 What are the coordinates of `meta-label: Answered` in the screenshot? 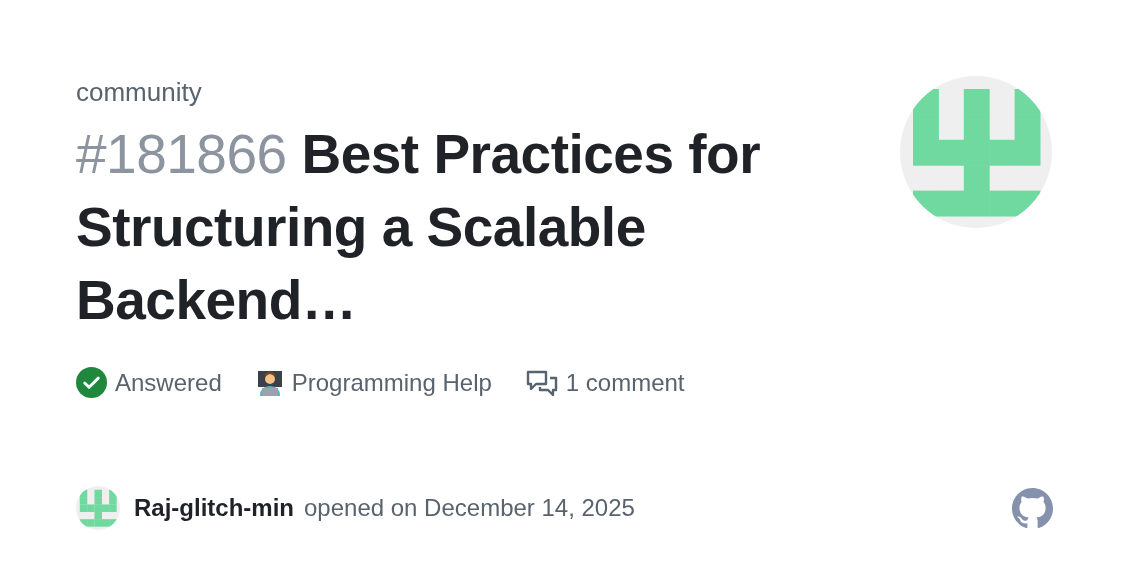 It's located at (168, 382).